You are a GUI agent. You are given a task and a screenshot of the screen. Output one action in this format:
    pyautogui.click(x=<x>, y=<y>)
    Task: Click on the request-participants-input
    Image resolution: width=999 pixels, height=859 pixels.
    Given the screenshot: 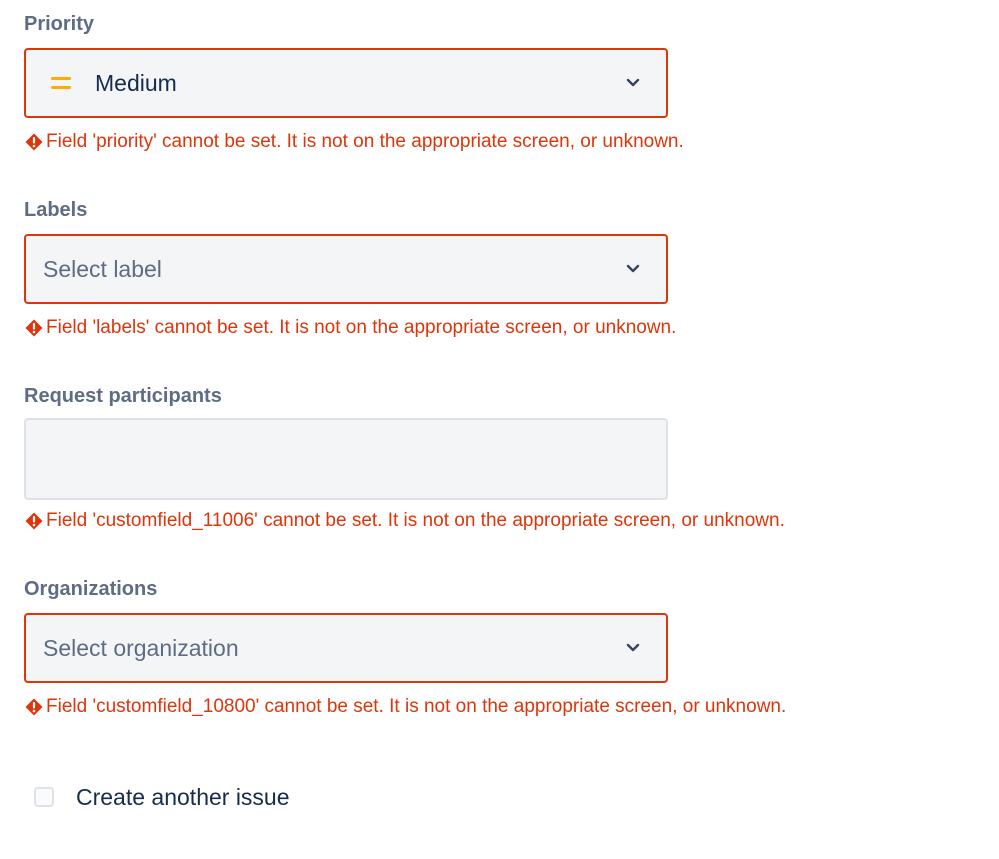 What is the action you would take?
    pyautogui.click(x=346, y=459)
    